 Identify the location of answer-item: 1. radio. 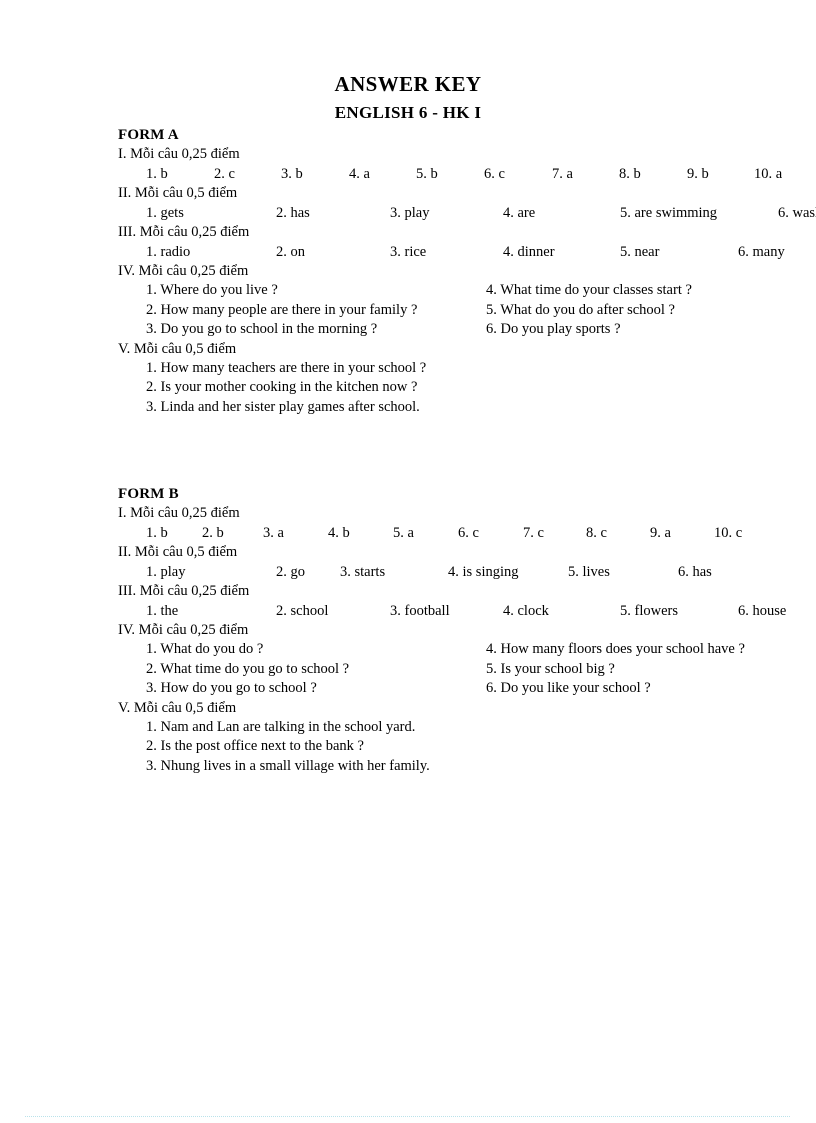
(168, 252).